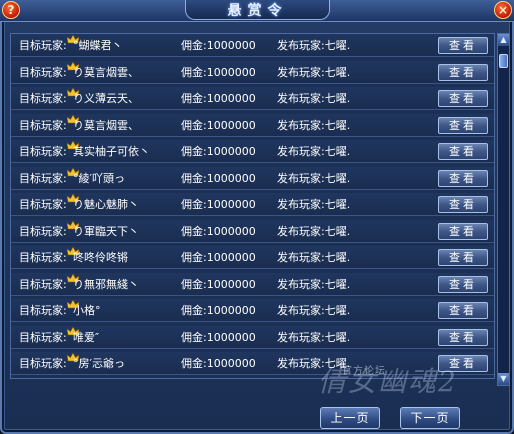  Describe the element at coordinates (430, 418) in the screenshot. I see `next-page-button: 下一页` at that location.